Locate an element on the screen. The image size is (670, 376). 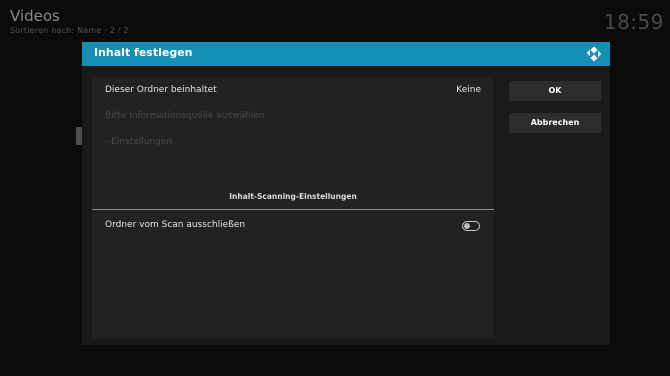
content-type-label: Dieser Ordner beinhaltet is located at coordinates (161, 90).